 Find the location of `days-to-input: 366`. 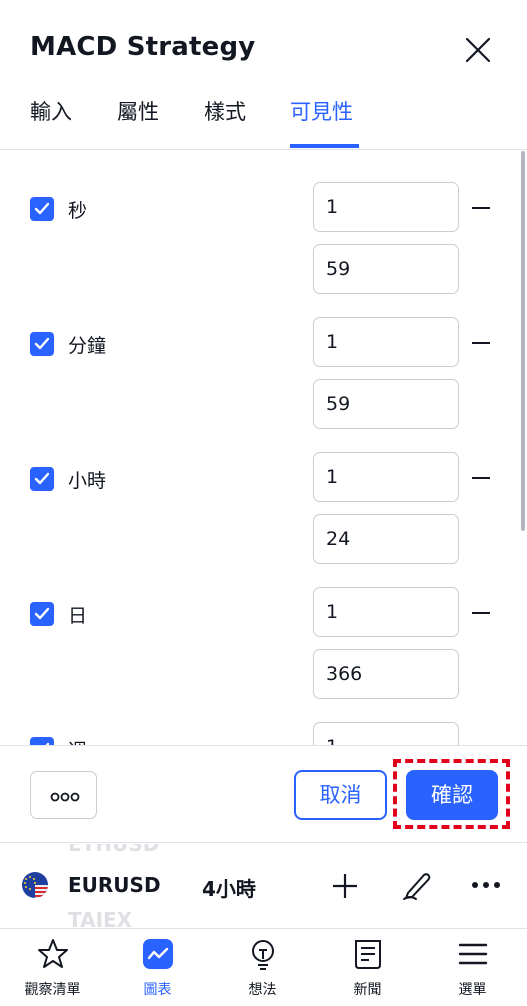

days-to-input: 366 is located at coordinates (386, 674).